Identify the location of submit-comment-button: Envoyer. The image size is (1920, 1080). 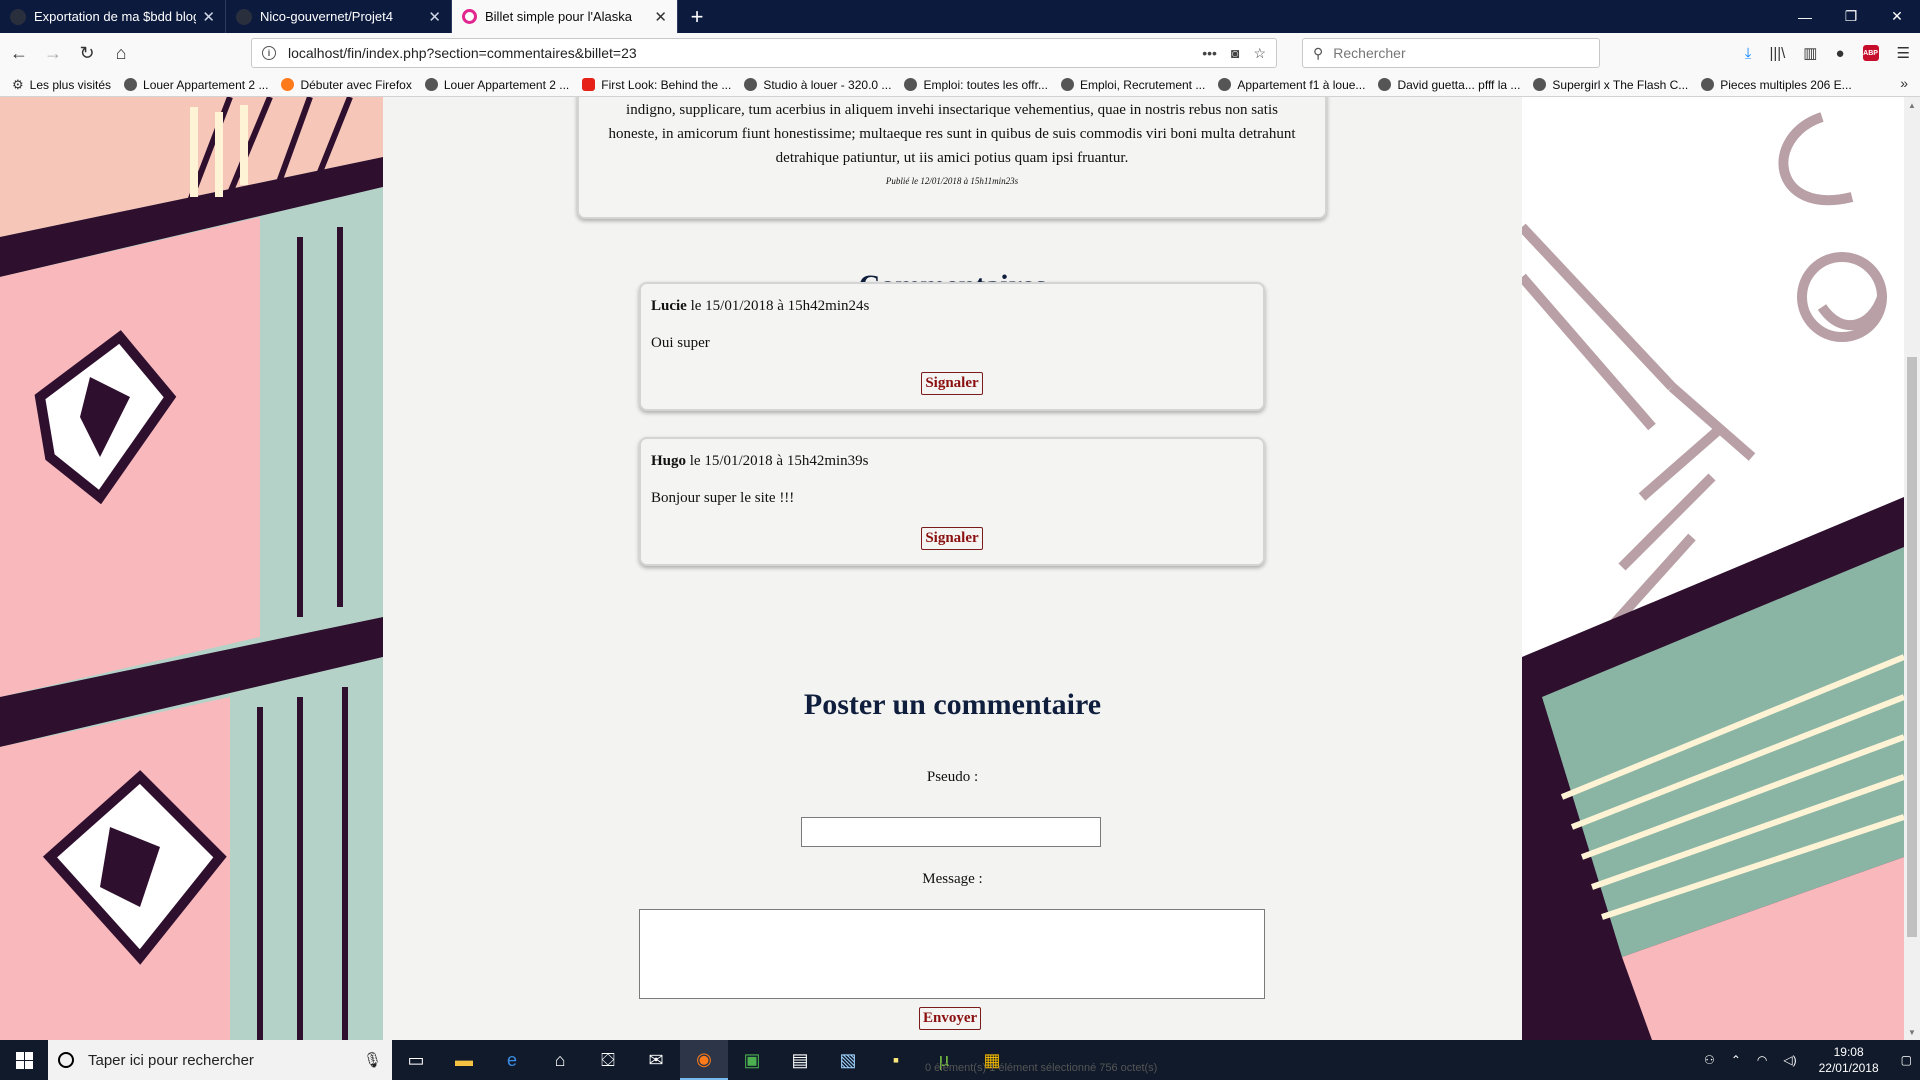
(950, 1018).